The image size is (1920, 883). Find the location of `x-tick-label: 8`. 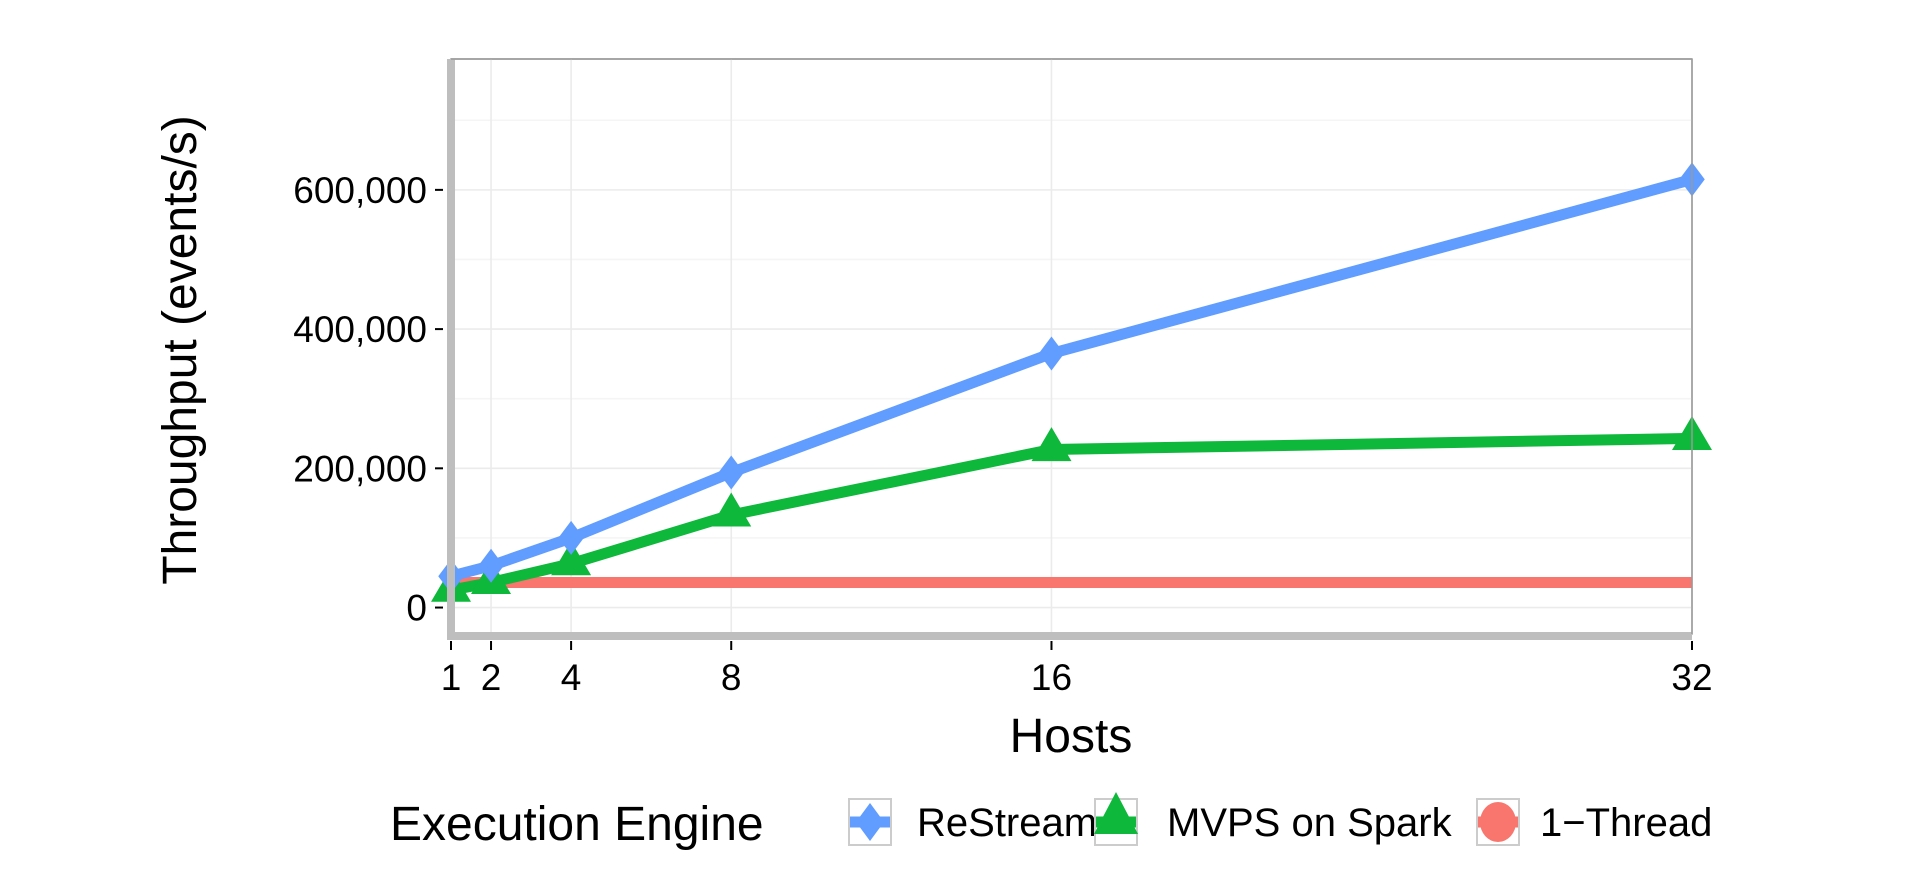

x-tick-label: 8 is located at coordinates (731, 677).